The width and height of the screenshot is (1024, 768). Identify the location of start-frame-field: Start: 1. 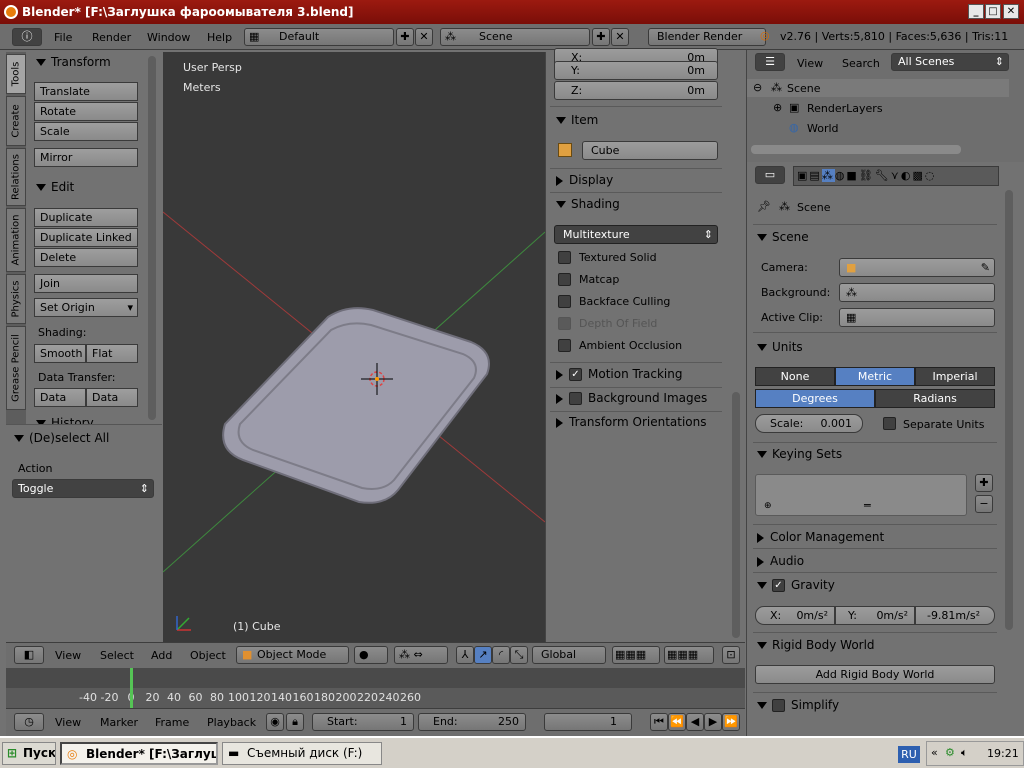
(363, 722).